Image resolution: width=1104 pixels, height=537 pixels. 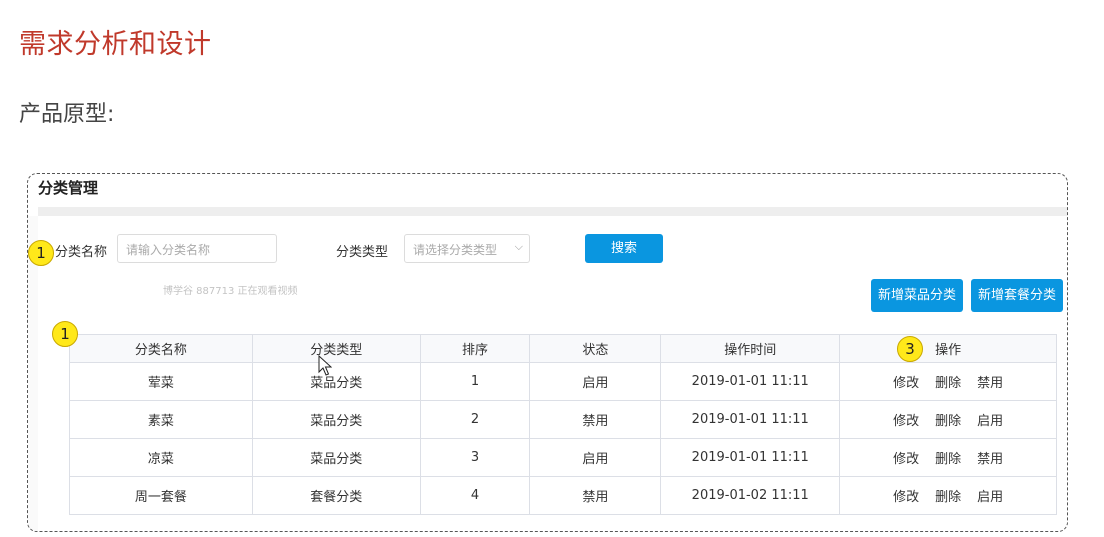 I want to click on table-row: 素菜 菜品分类 2 禁用 2019-01-01 11:11 修改 删除 启用, so click(x=563, y=419).